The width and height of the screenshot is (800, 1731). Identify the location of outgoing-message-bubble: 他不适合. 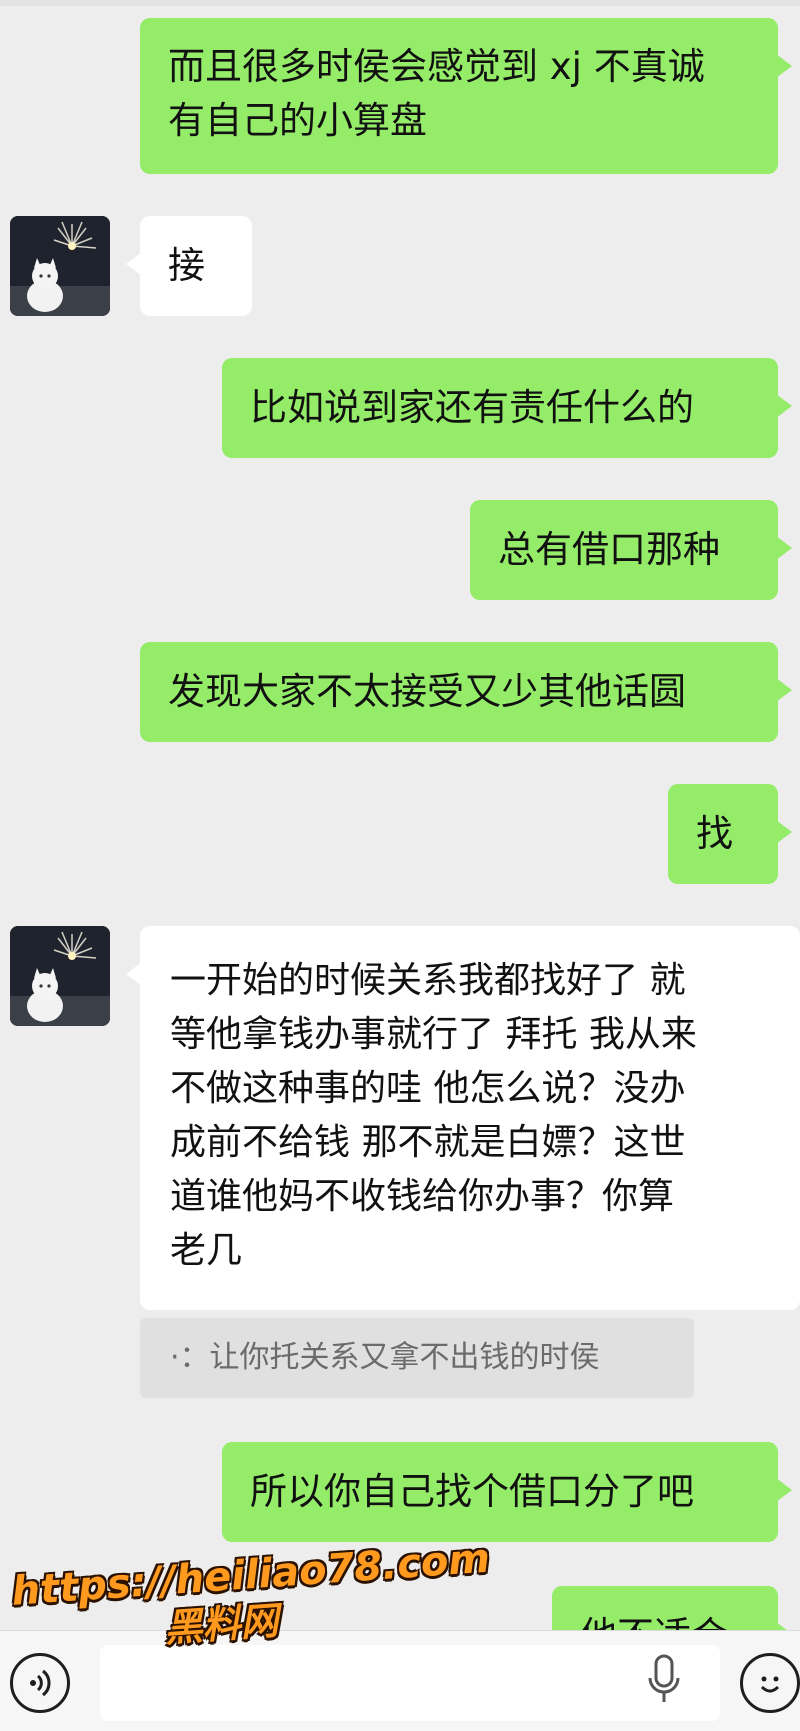
(672, 1608).